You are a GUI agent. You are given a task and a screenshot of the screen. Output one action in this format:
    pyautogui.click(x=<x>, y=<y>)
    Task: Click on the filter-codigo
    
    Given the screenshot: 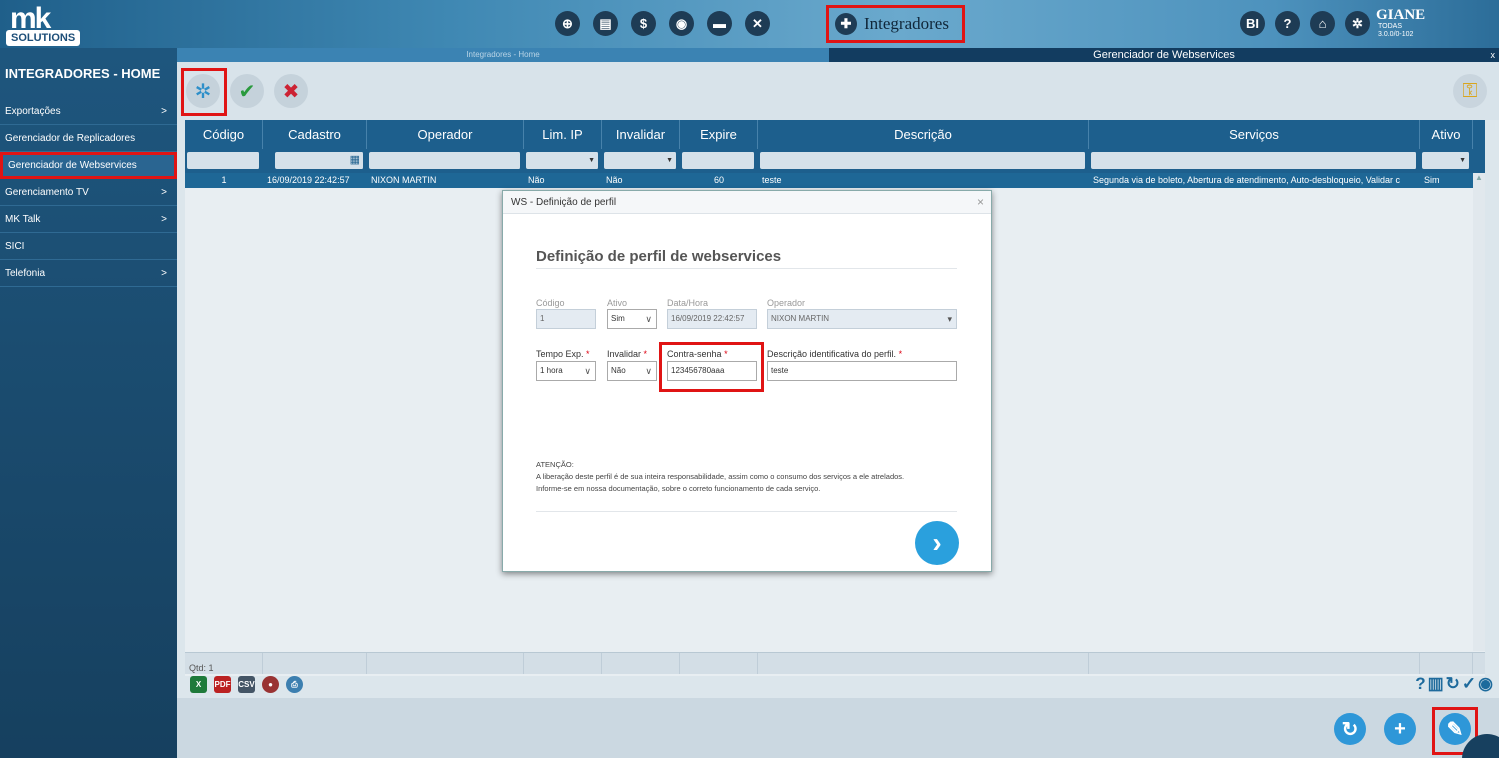 What is the action you would take?
    pyautogui.click(x=223, y=160)
    